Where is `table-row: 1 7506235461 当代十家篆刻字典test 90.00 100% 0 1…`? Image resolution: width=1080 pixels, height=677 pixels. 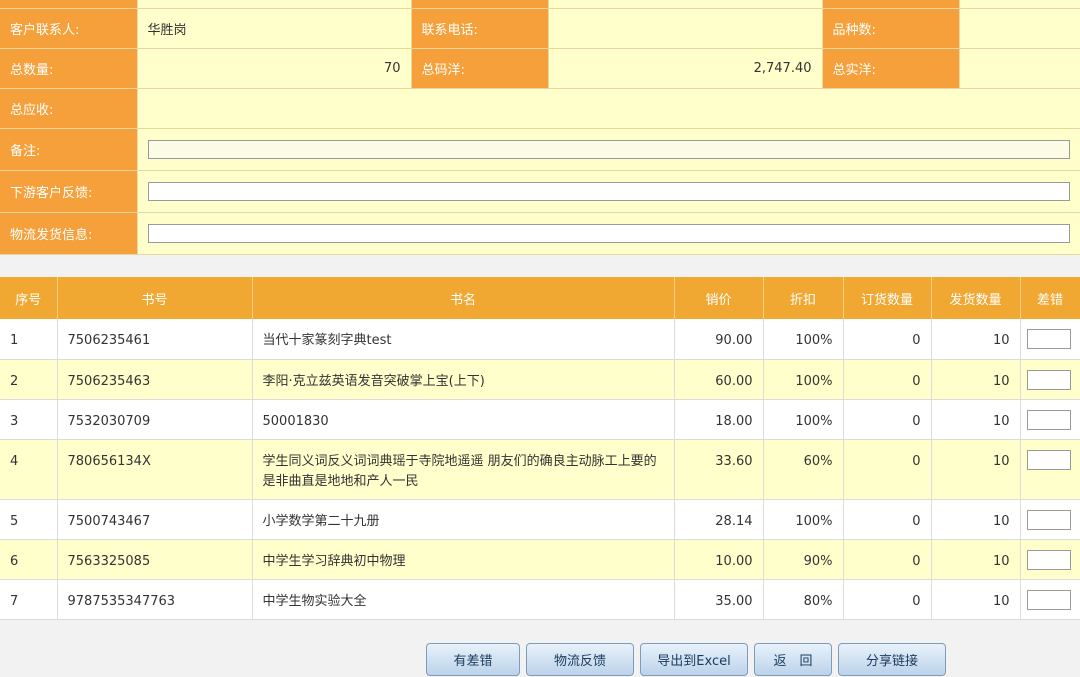 table-row: 1 7506235461 当代十家篆刻字典test 90.00 100% 0 1… is located at coordinates (540, 339).